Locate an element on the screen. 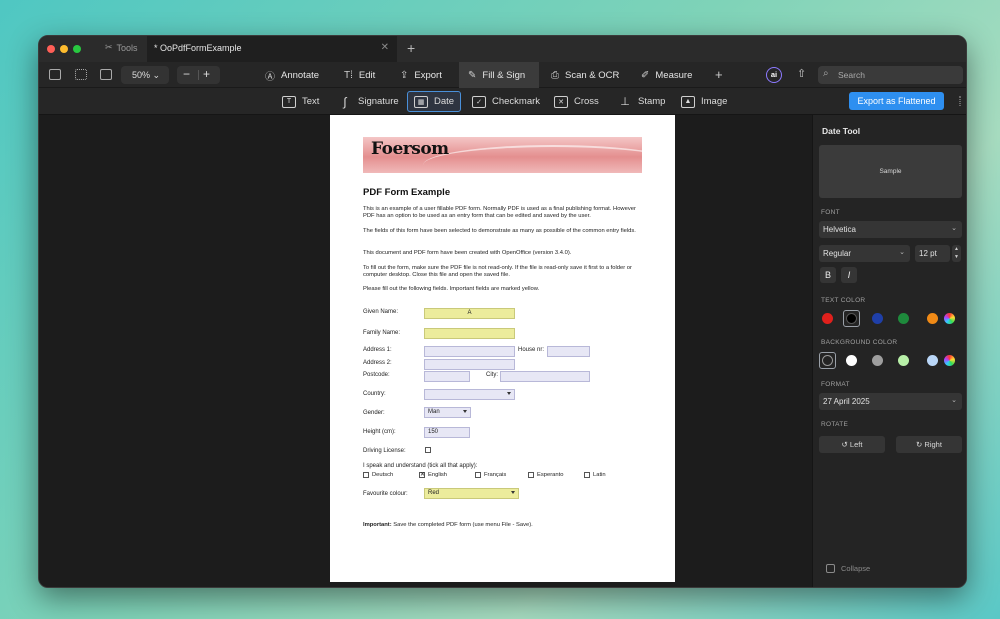 The height and width of the screenshot is (619, 1000). family-name-field is located at coordinates (469, 333).